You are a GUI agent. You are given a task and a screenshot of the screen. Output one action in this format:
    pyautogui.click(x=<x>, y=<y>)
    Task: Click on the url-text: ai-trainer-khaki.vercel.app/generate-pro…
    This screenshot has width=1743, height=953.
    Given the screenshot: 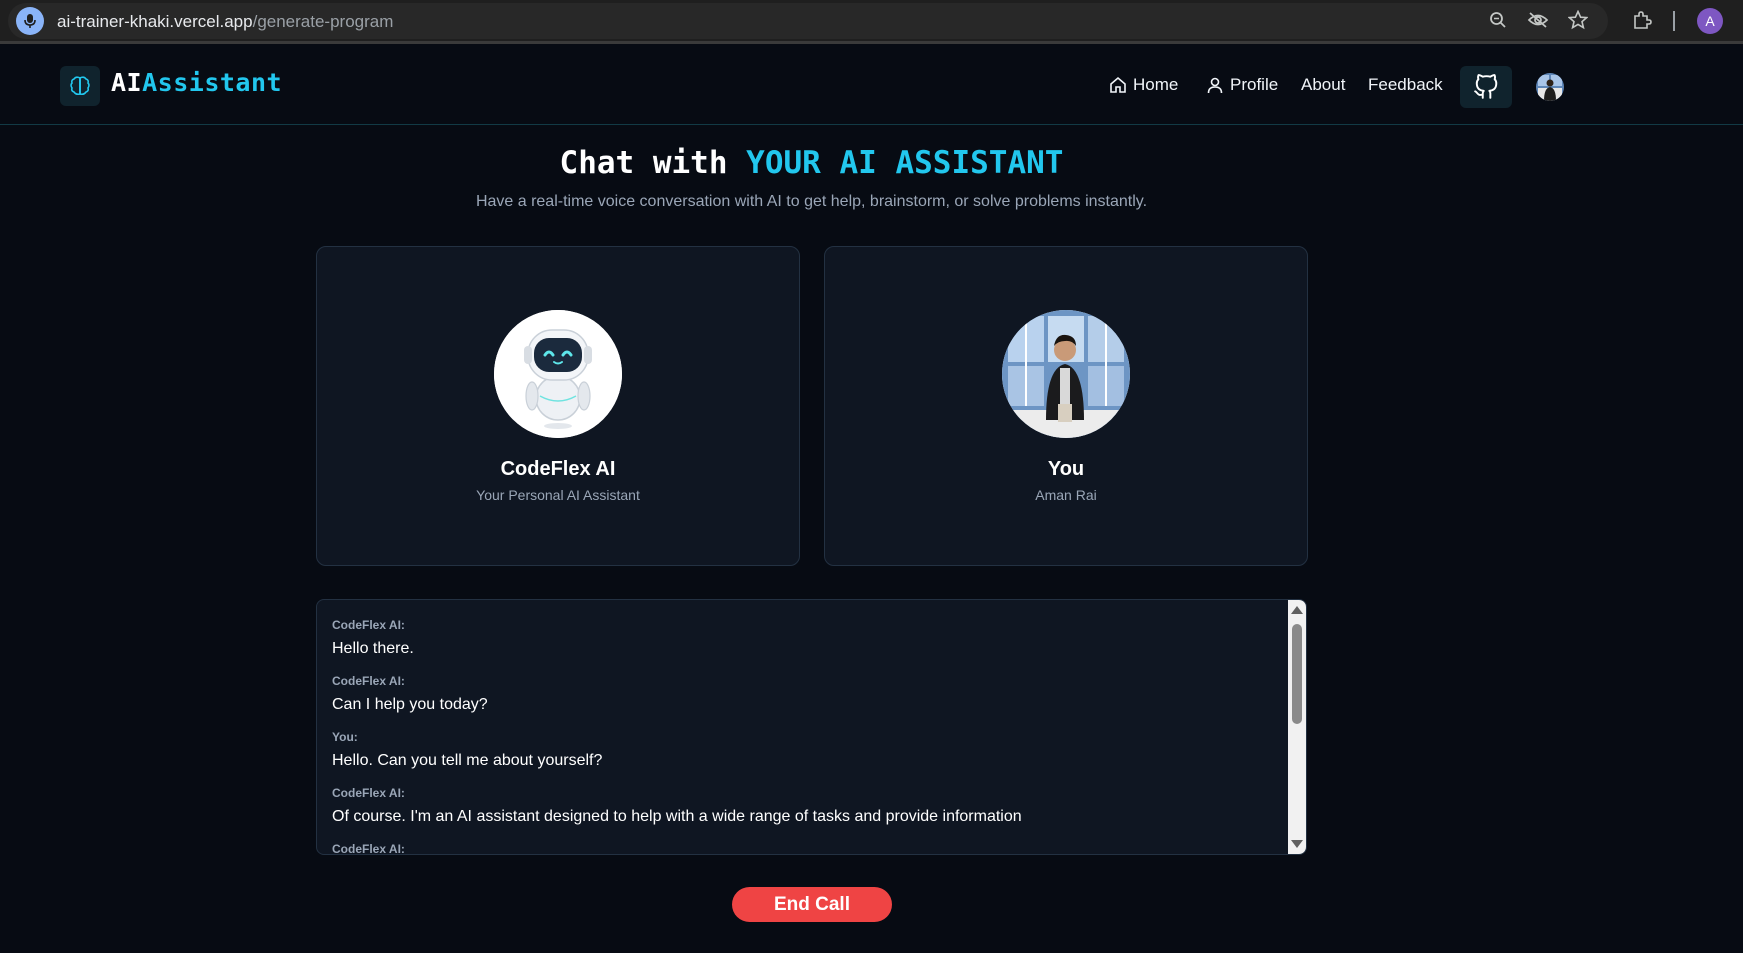 What is the action you would take?
    pyautogui.click(x=225, y=22)
    